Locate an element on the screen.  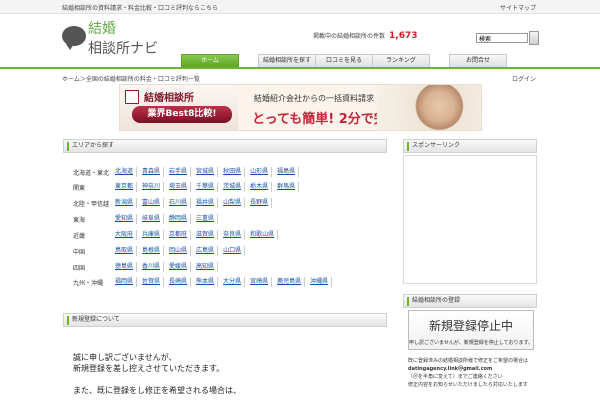
message-line is located at coordinates (157, 379).